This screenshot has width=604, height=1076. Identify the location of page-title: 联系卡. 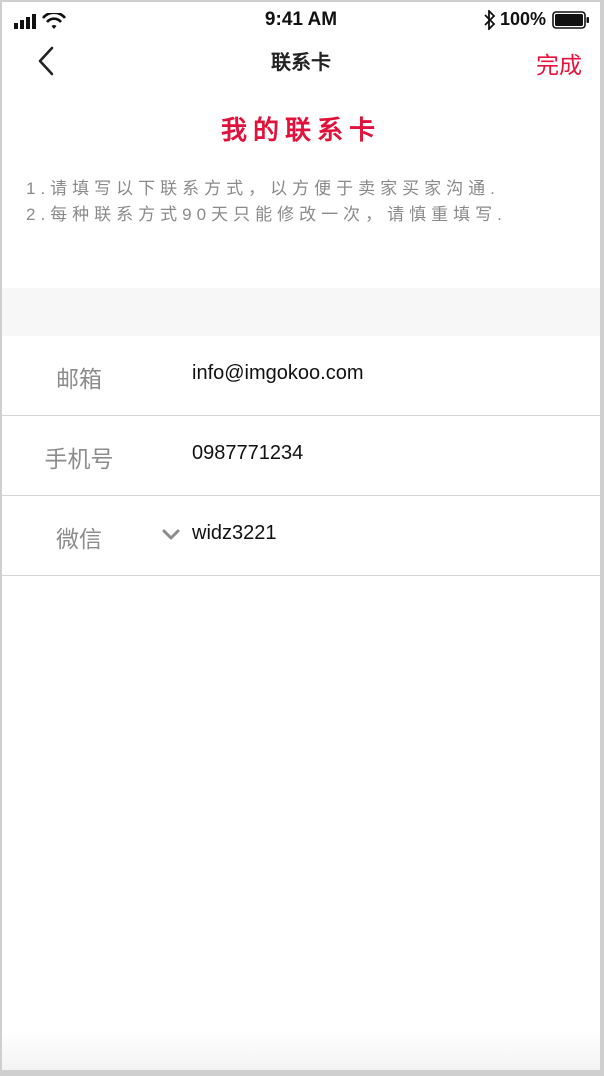
(301, 63).